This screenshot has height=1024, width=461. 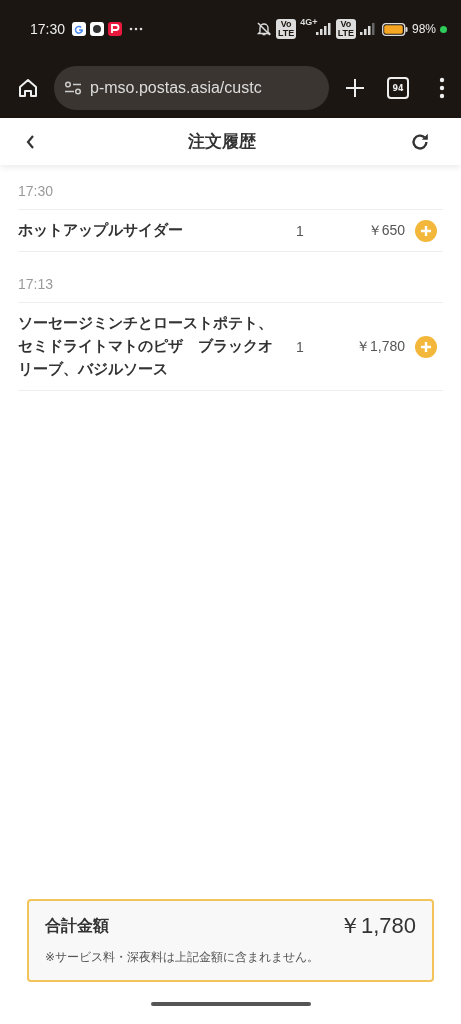 I want to click on total-note: ※サービス料・深夜料は上記金額に含まれません。, so click(x=183, y=957).